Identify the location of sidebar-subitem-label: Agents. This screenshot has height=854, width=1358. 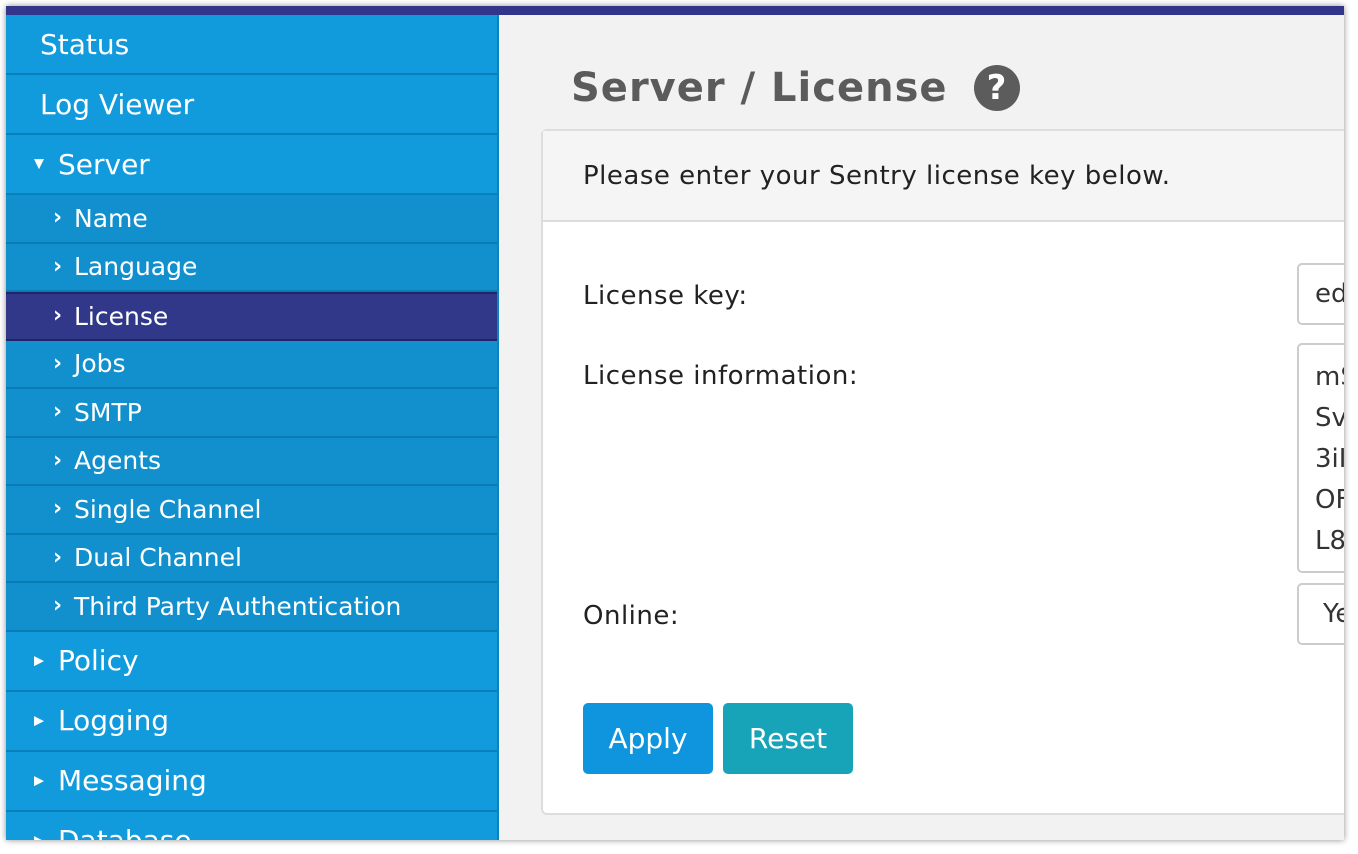
(118, 461).